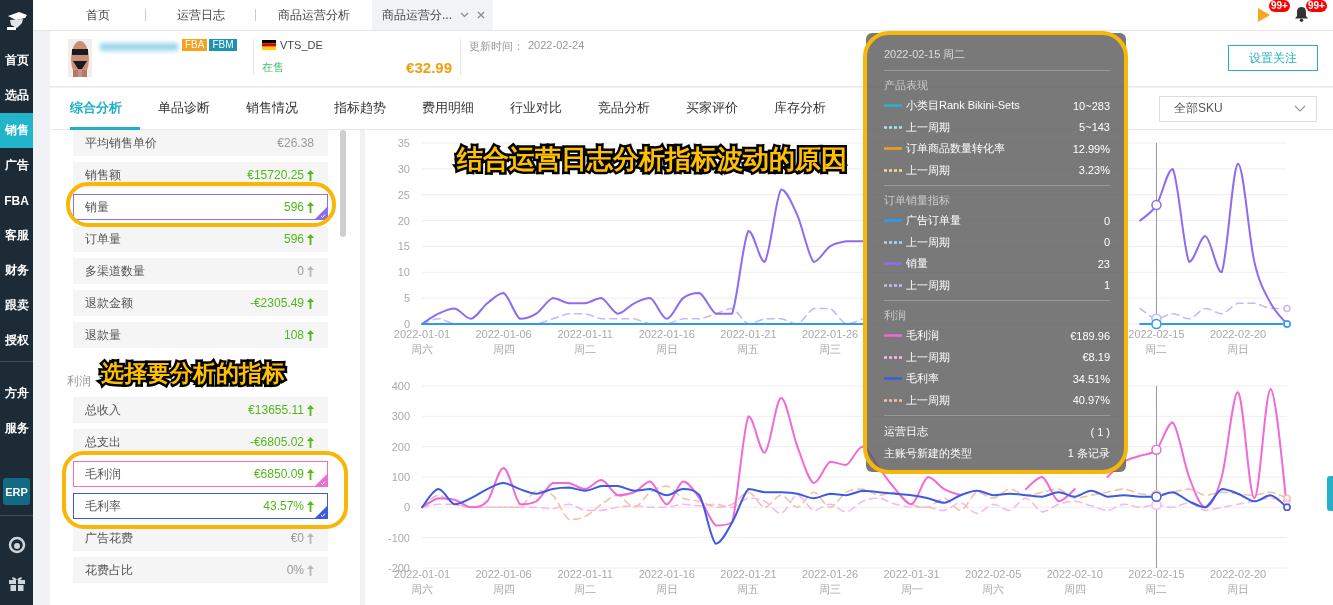 This screenshot has height=605, width=1333. I want to click on axis-tick-label: 15, so click(403, 246).